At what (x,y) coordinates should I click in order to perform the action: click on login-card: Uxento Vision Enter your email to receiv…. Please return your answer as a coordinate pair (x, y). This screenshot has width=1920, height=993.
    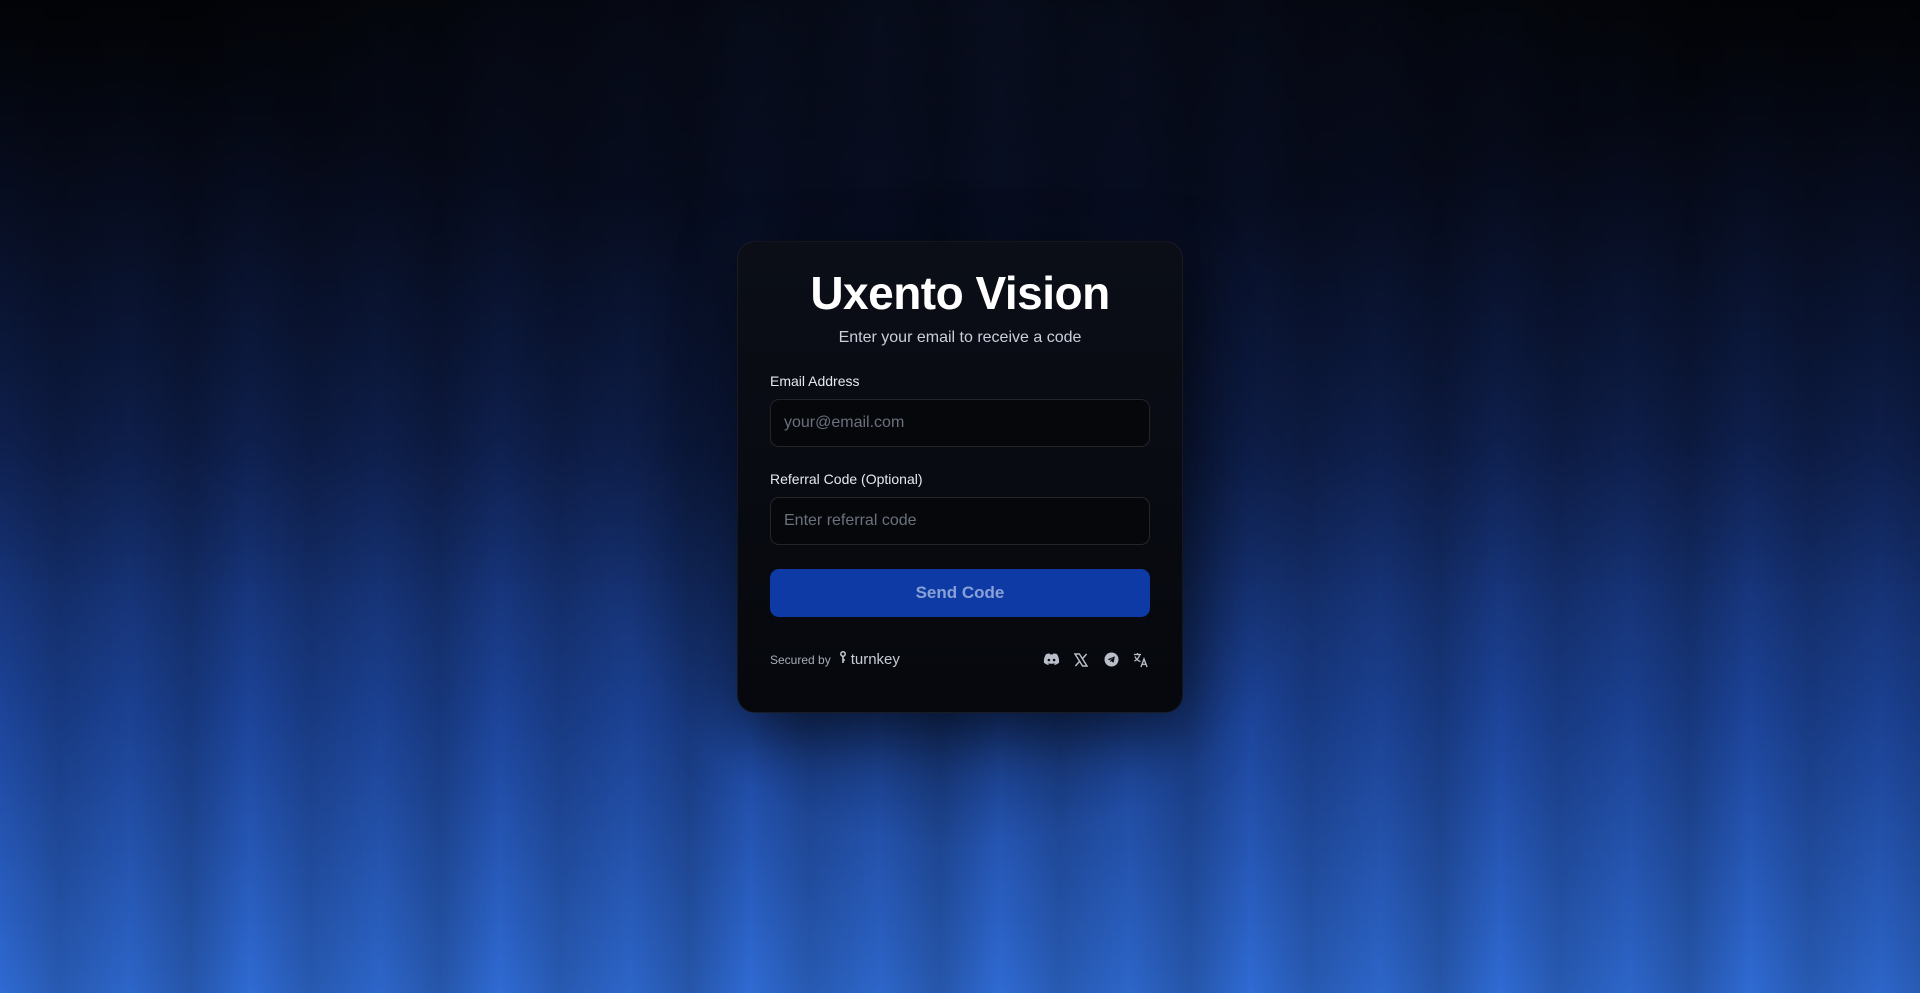
    Looking at the image, I should click on (960, 477).